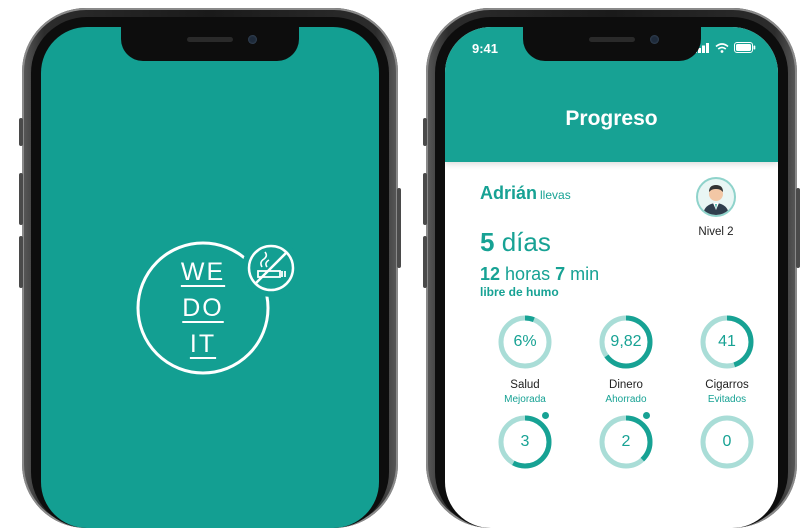  What do you see at coordinates (526, 242) in the screenshot?
I see `days-unit: días` at bounding box center [526, 242].